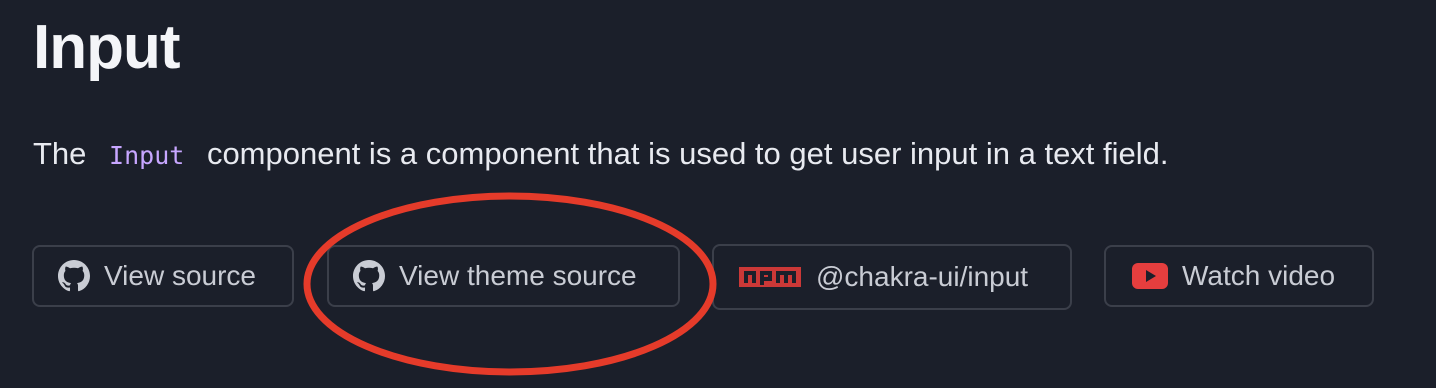  I want to click on inline-code: Input, so click(147, 155).